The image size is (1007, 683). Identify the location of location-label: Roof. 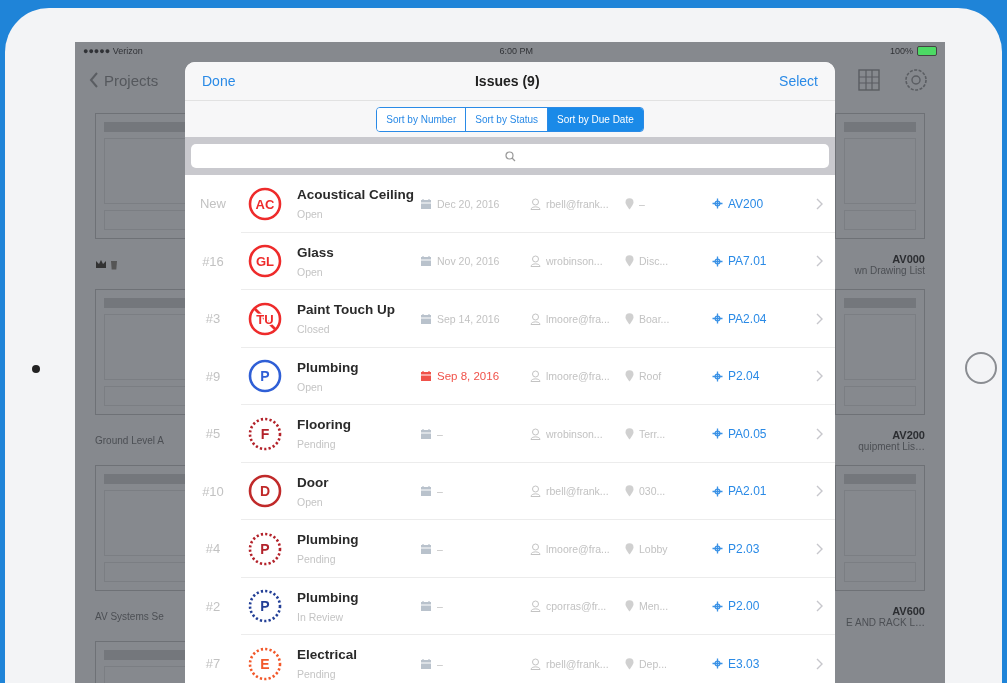
(650, 376).